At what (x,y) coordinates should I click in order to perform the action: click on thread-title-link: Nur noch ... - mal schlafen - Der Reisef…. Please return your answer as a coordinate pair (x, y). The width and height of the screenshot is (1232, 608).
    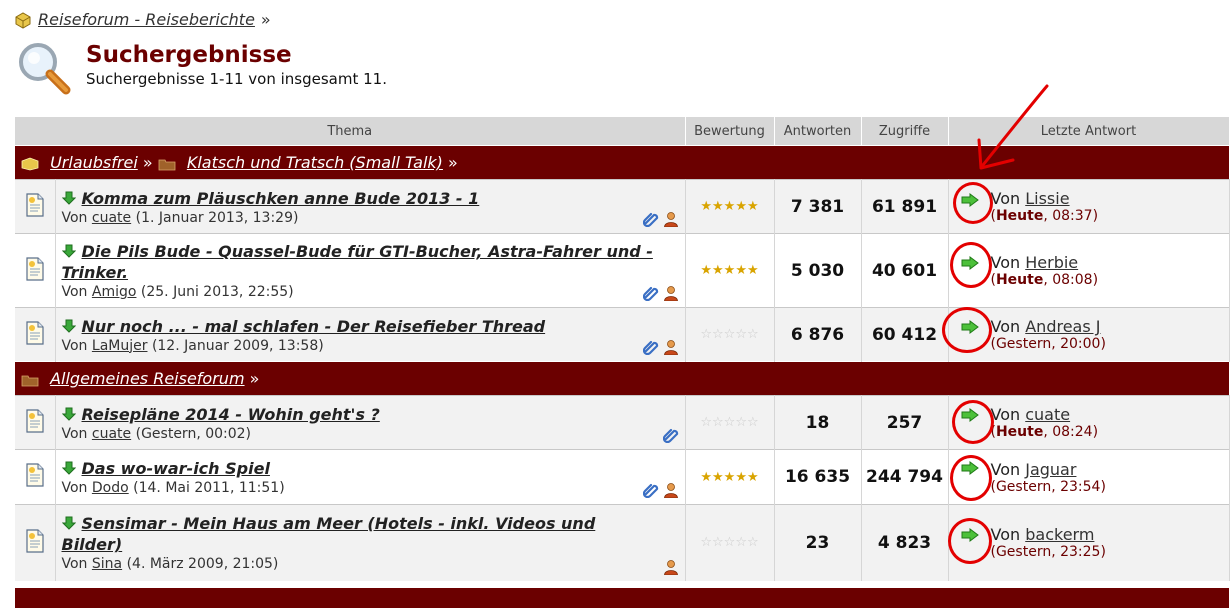
    Looking at the image, I should click on (314, 326).